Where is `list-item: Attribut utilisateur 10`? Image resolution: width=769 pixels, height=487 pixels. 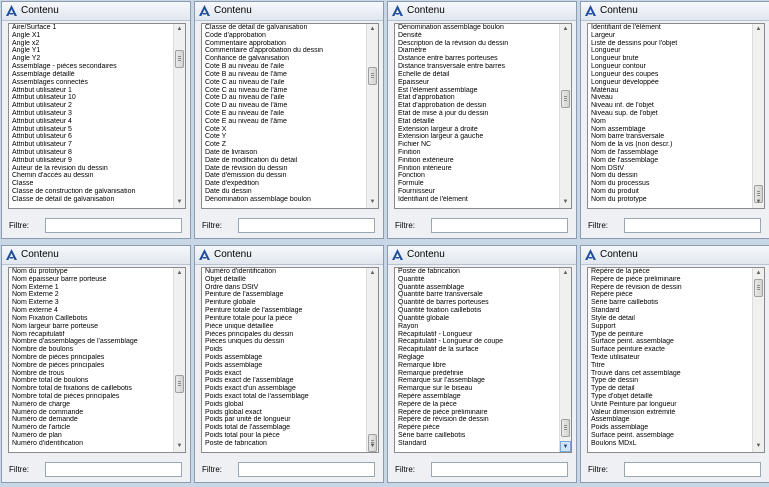
list-item: Attribut utilisateur 10 is located at coordinates (91, 98).